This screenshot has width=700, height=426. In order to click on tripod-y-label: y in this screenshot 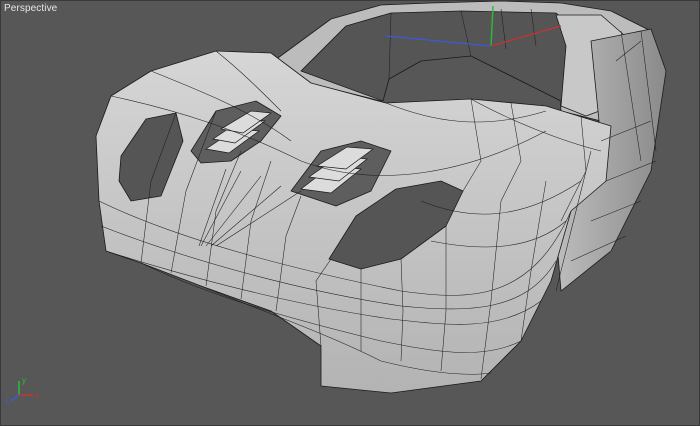, I will do `click(24, 380)`.